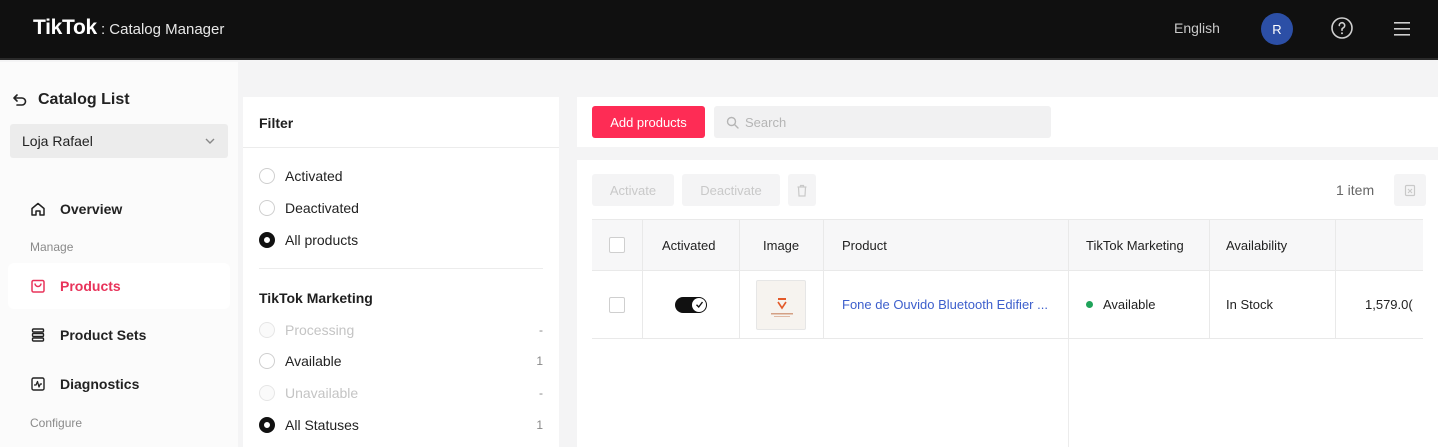 This screenshot has width=1438, height=447. I want to click on bag-icon, so click(38, 286).